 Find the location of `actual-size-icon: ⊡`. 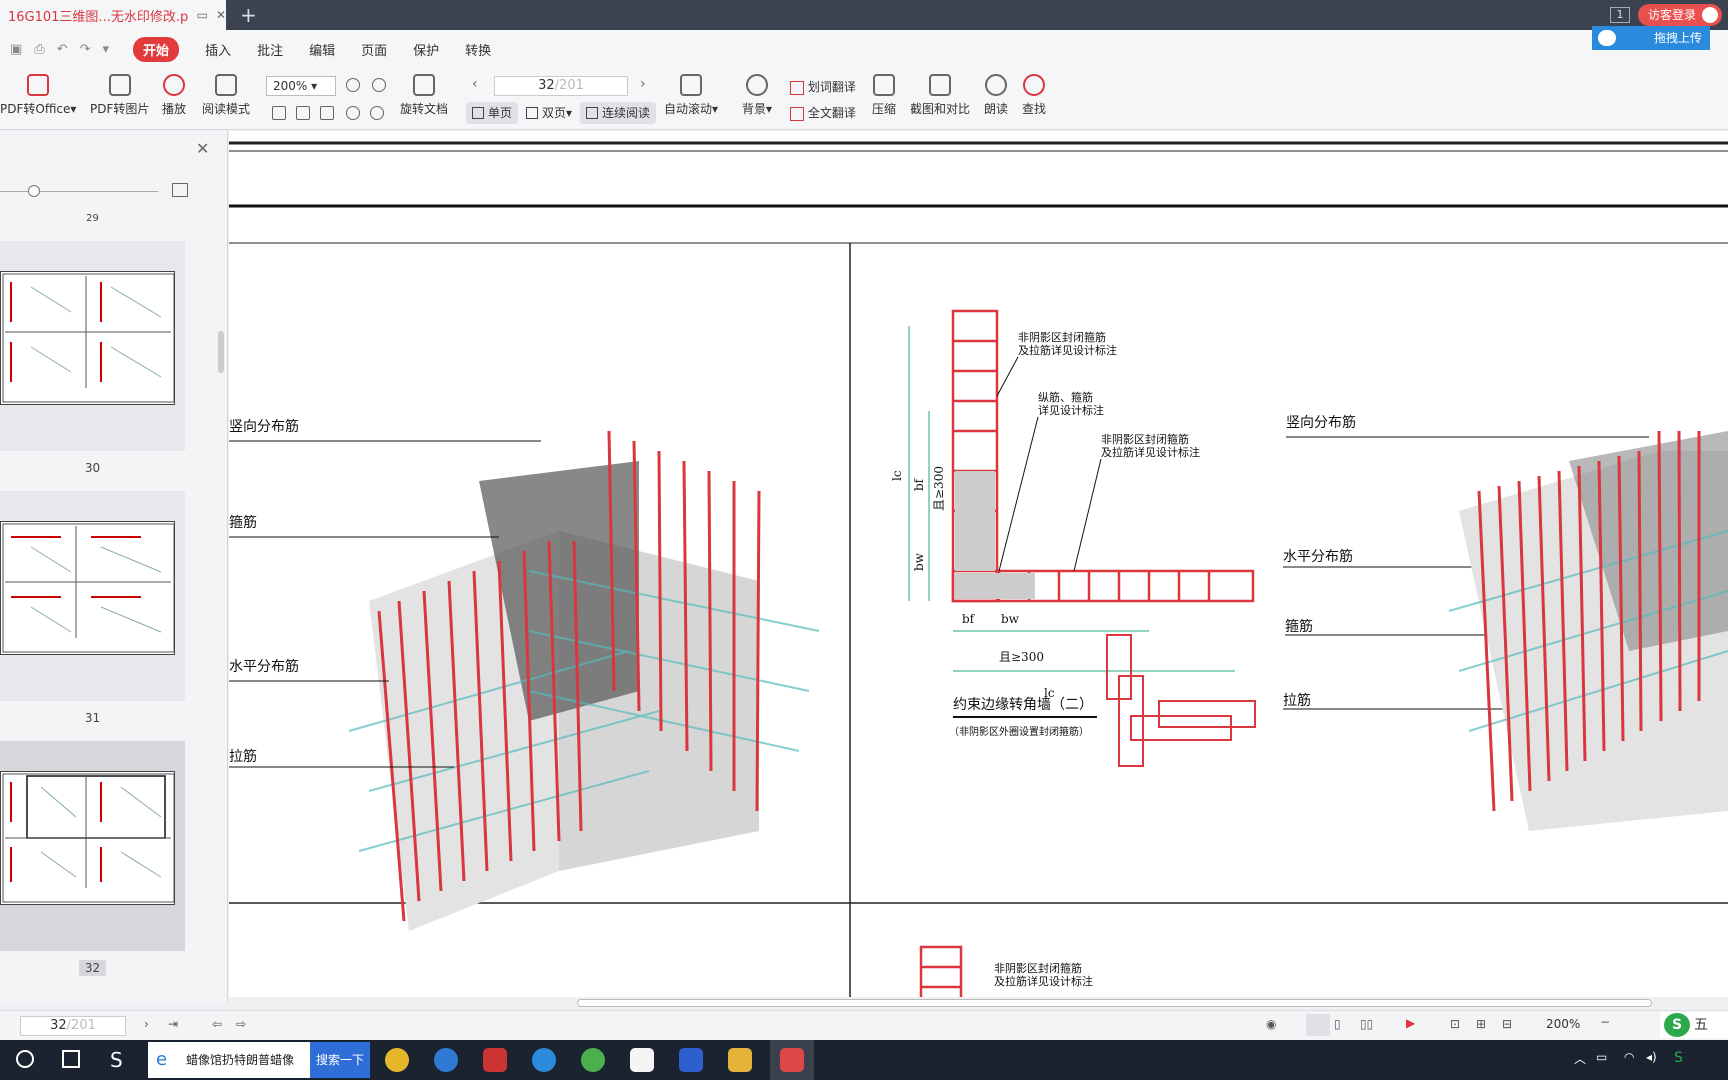

actual-size-icon: ⊡ is located at coordinates (1455, 1024).